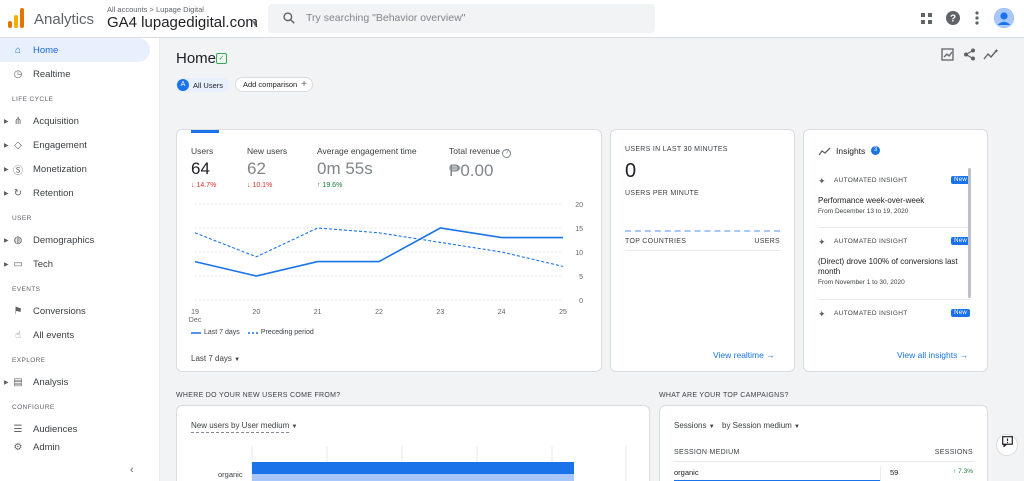  Describe the element at coordinates (413, 468) in the screenshot. I see `bar-current` at that location.